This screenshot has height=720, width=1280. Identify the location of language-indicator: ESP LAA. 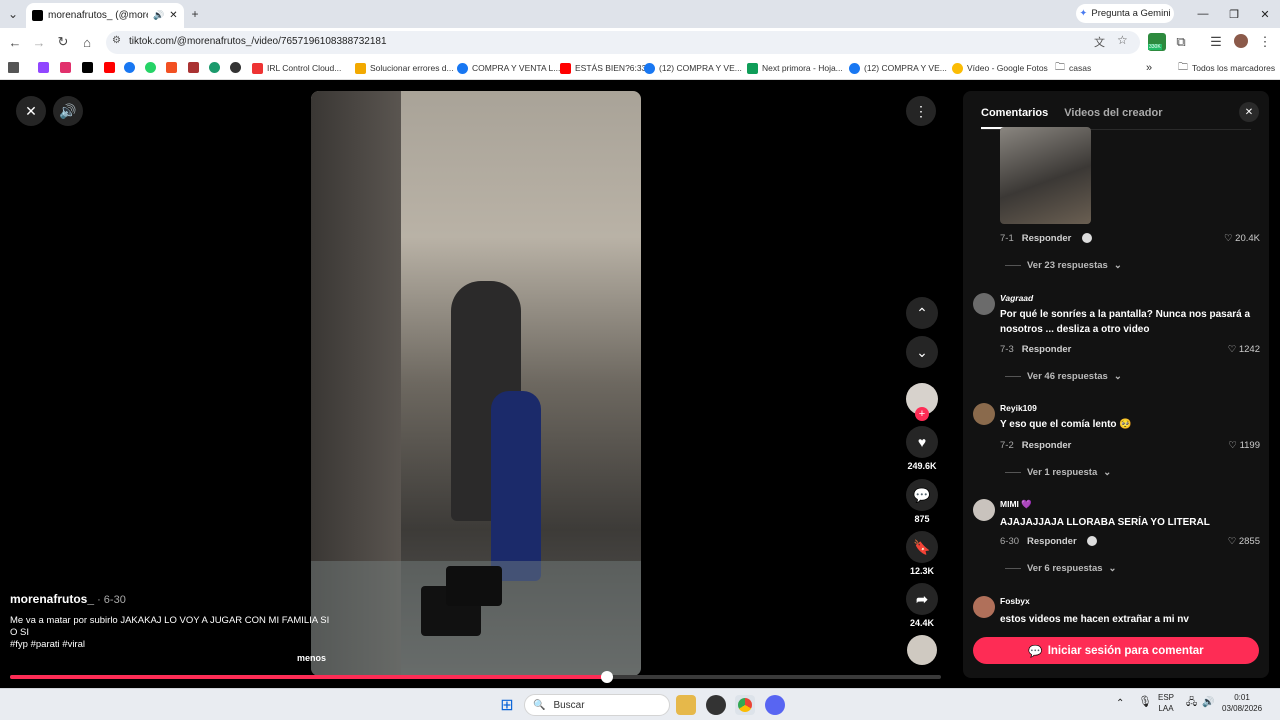
(1166, 703).